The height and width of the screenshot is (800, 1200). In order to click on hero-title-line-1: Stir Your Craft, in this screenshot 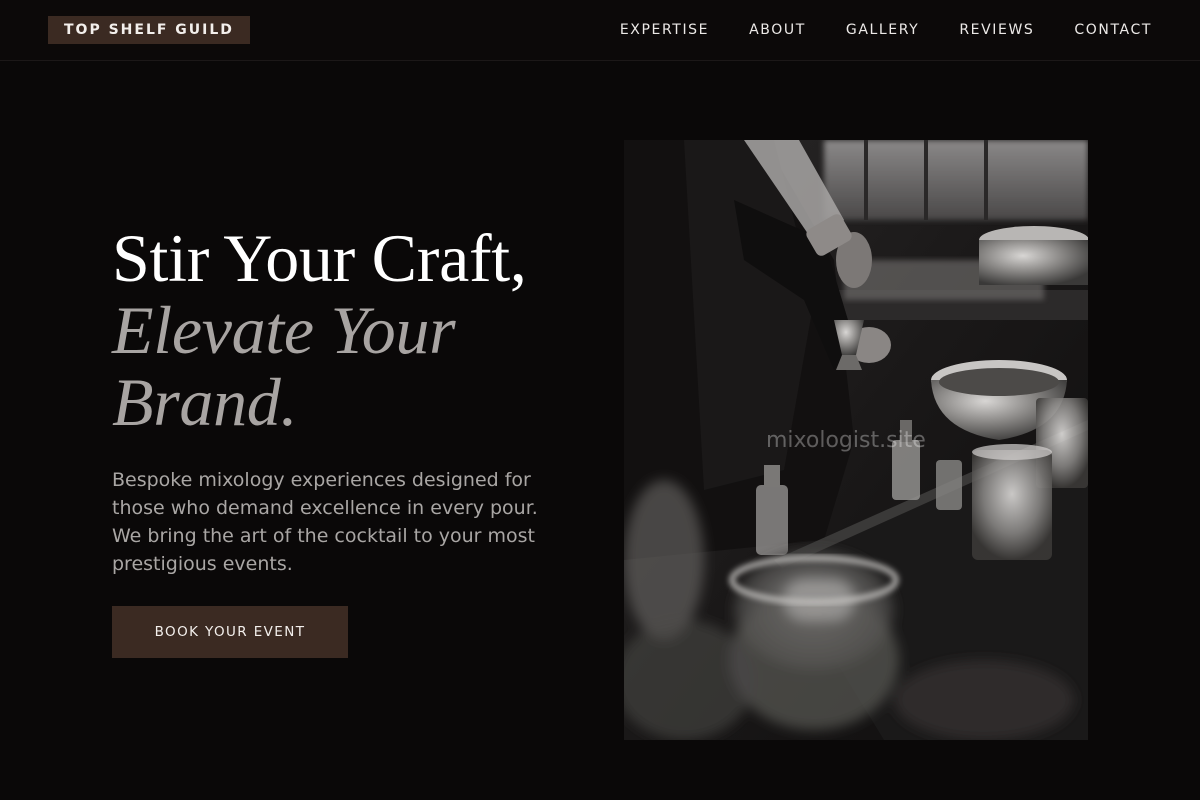, I will do `click(319, 258)`.